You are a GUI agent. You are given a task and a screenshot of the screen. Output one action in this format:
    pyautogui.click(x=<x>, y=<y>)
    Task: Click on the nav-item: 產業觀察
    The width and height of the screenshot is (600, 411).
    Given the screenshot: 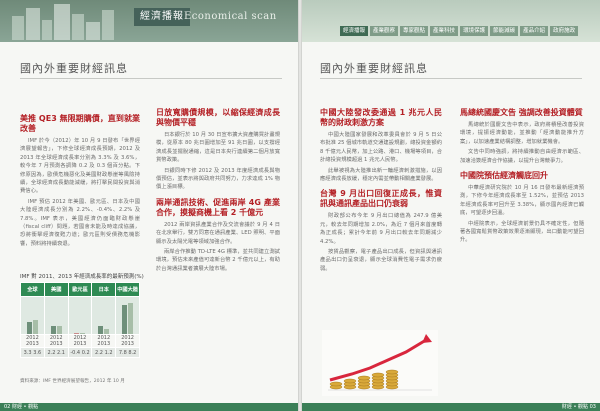 What is the action you would take?
    pyautogui.click(x=384, y=31)
    